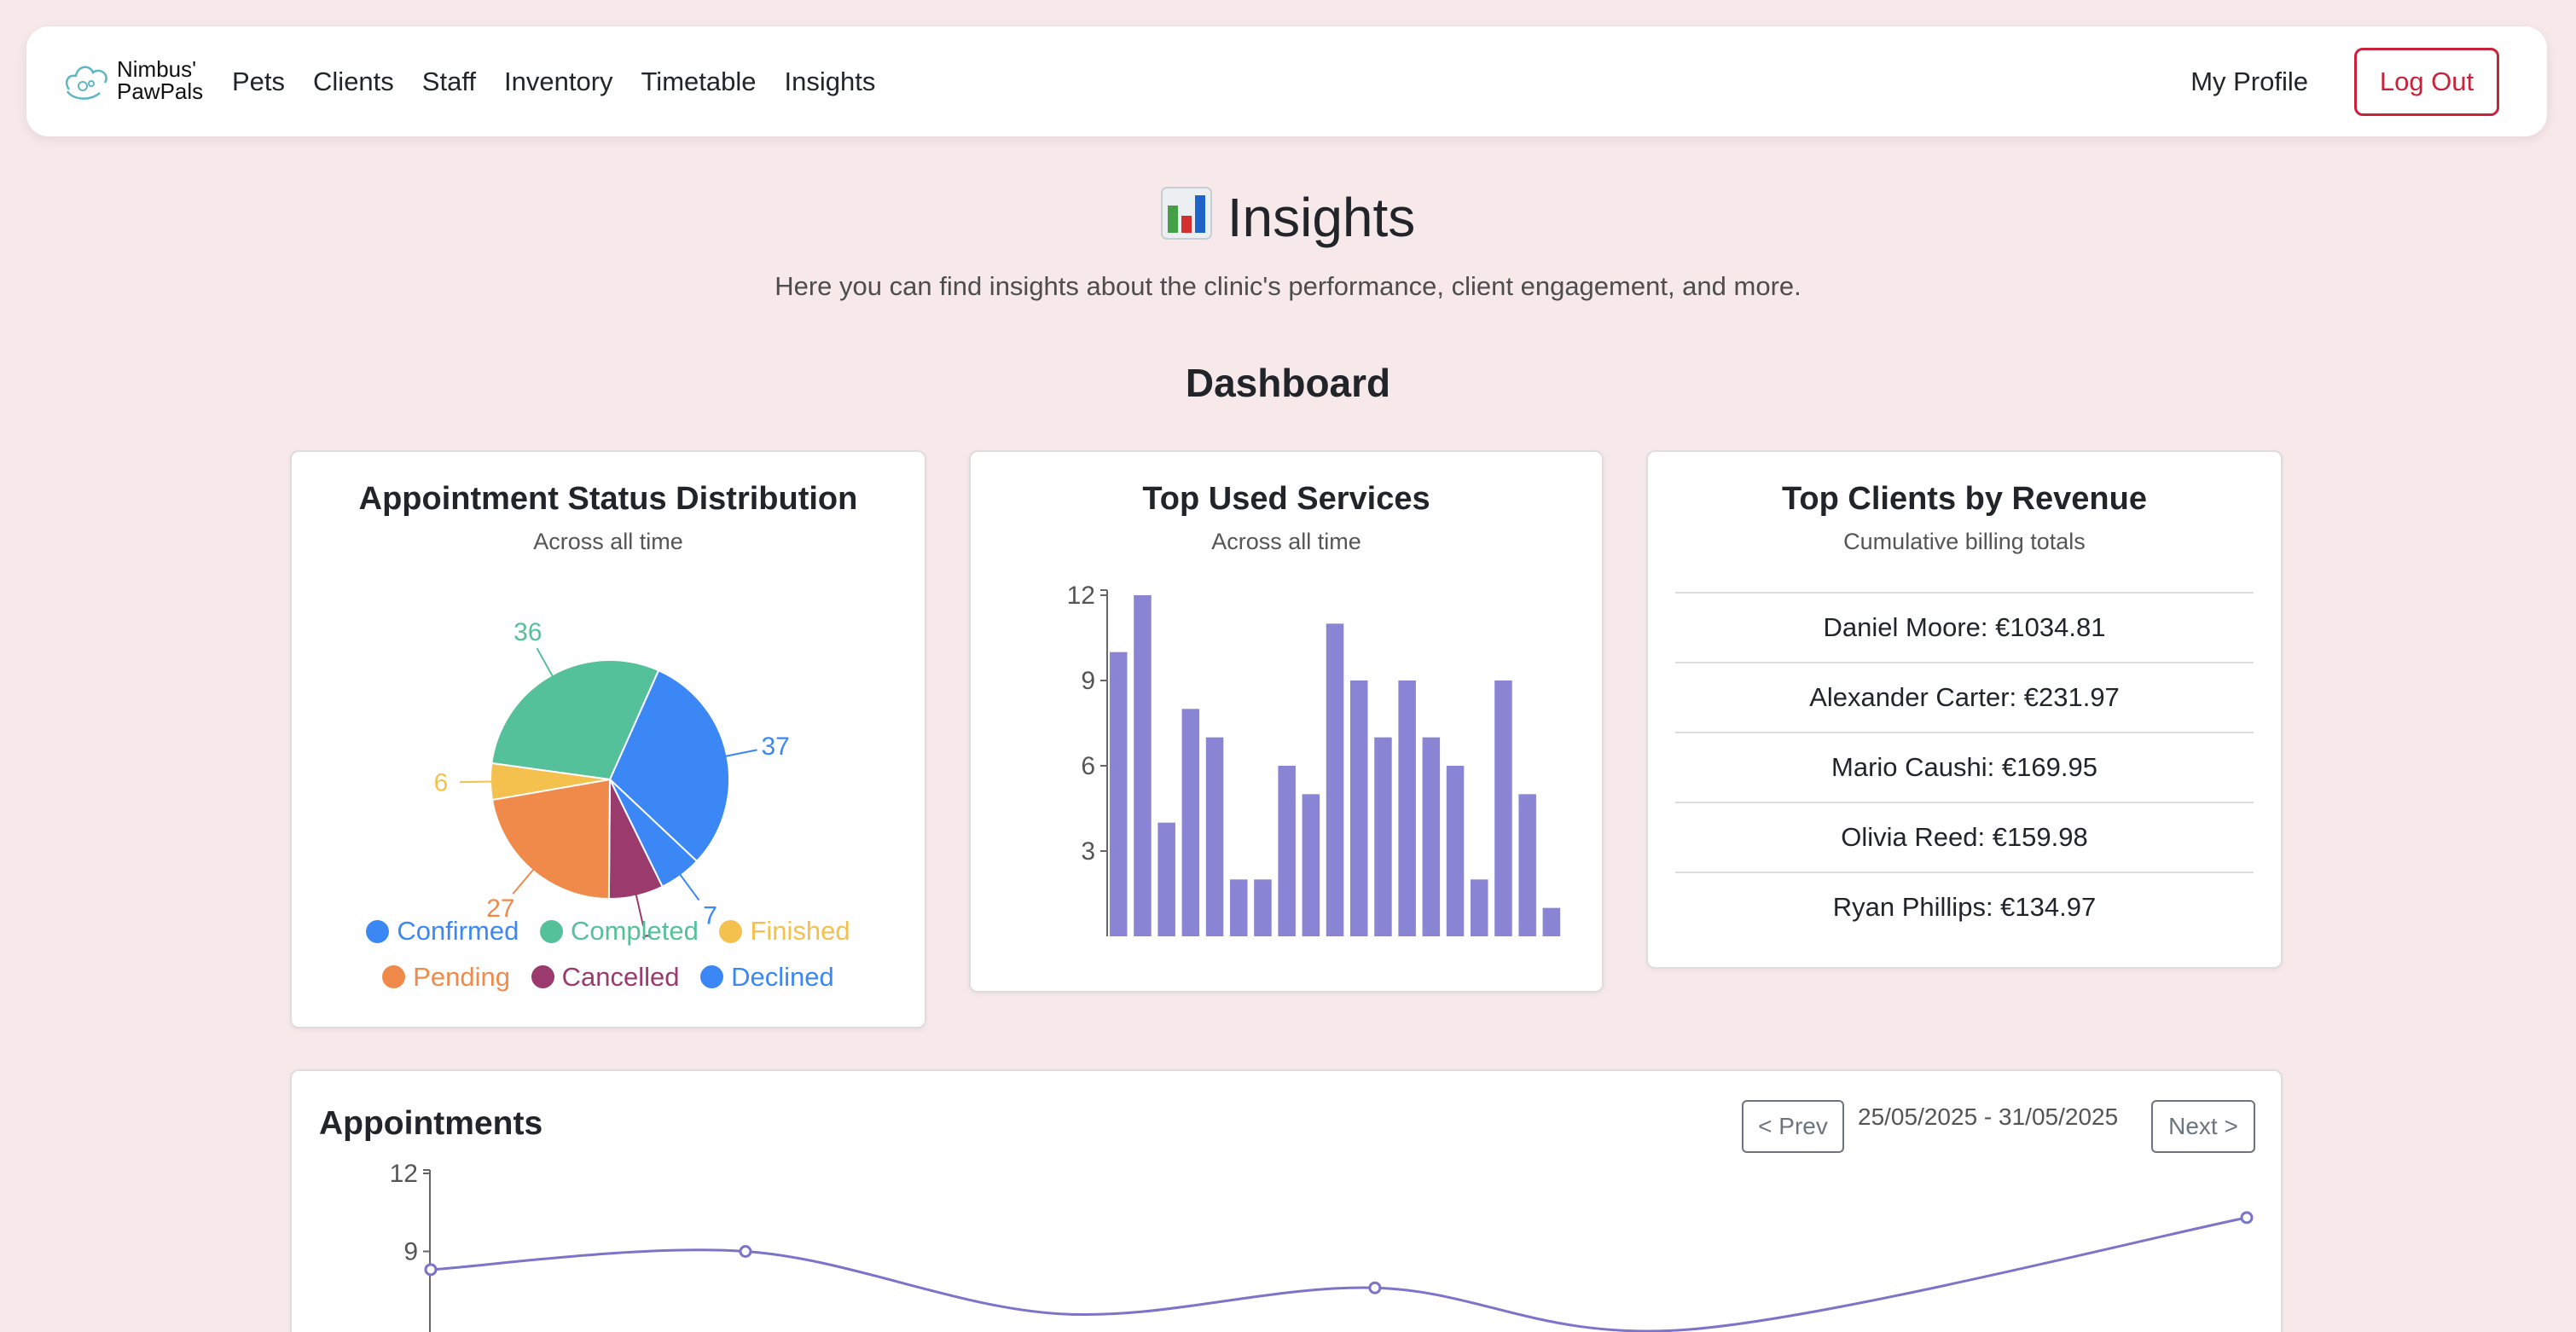  I want to click on services-bar-chart: 3 6 9 12, so click(1314, 759).